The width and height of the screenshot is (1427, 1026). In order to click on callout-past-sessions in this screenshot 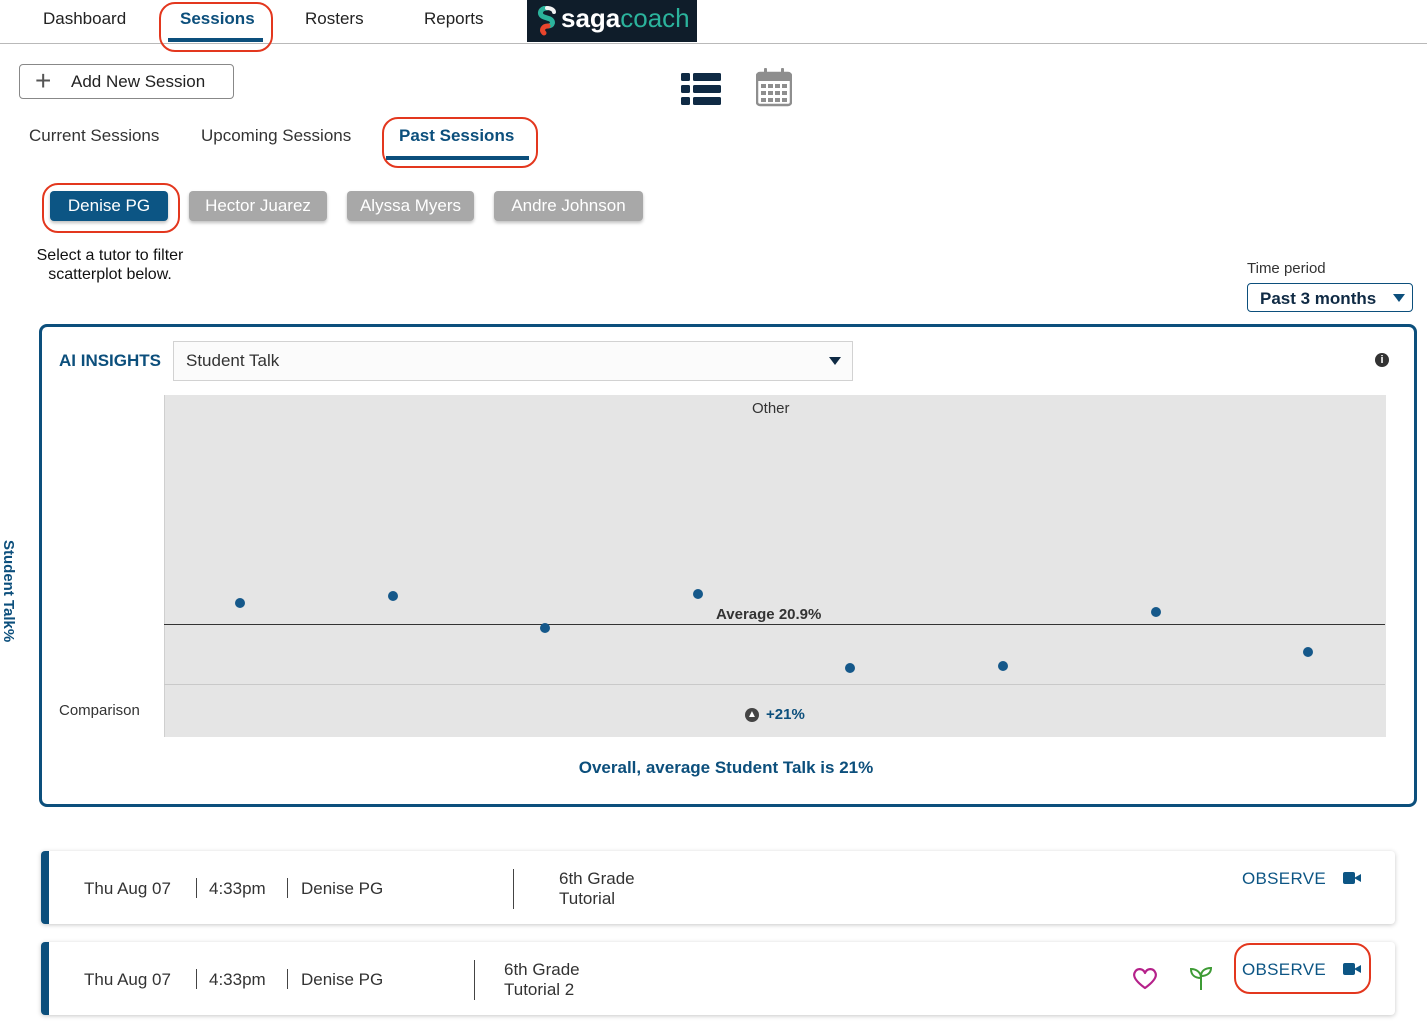, I will do `click(460, 142)`.